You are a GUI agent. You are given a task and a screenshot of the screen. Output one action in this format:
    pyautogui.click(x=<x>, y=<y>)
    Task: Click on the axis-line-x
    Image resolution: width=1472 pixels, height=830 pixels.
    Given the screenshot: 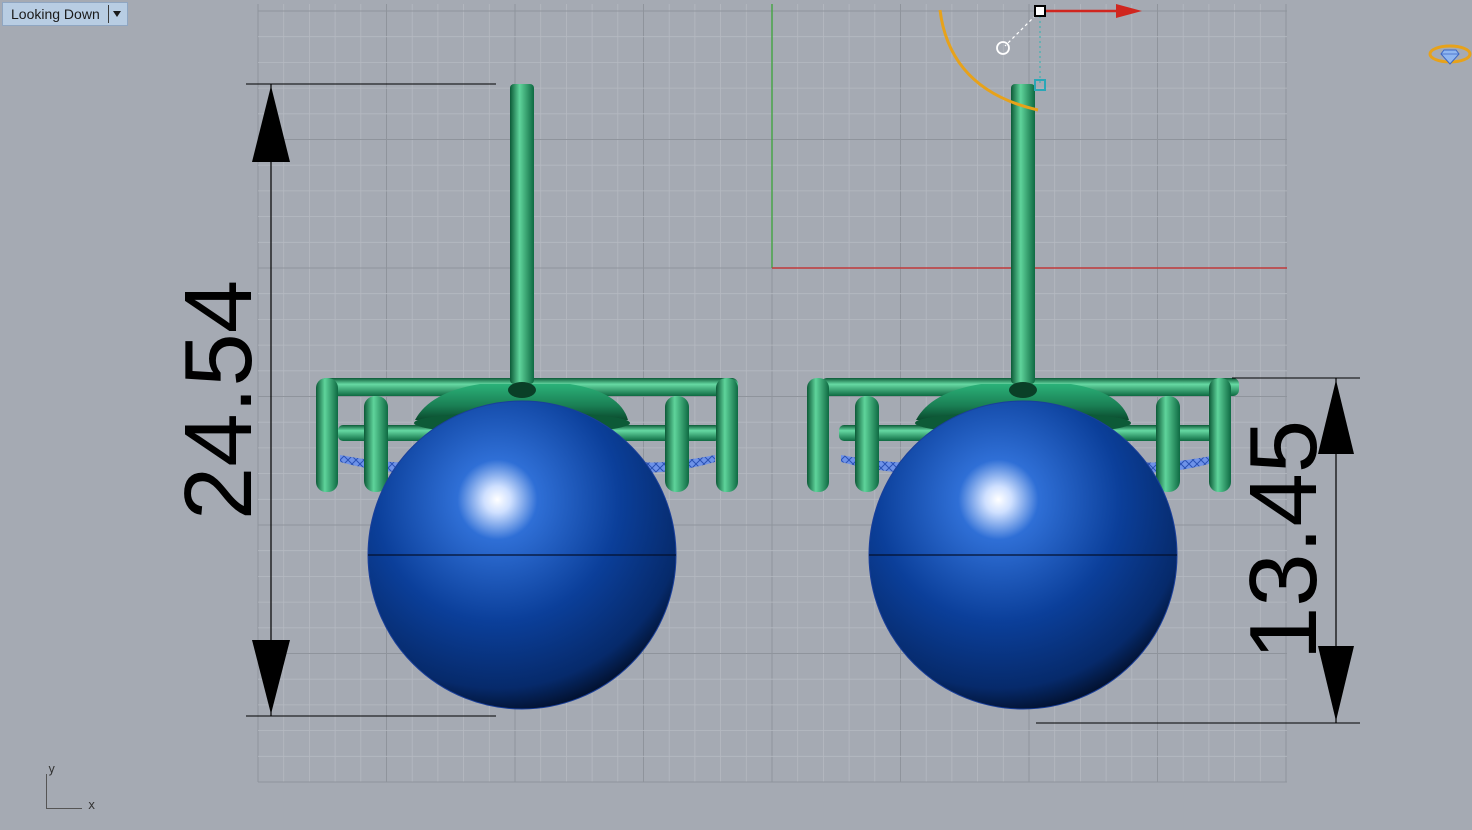 What is the action you would take?
    pyautogui.click(x=64, y=808)
    